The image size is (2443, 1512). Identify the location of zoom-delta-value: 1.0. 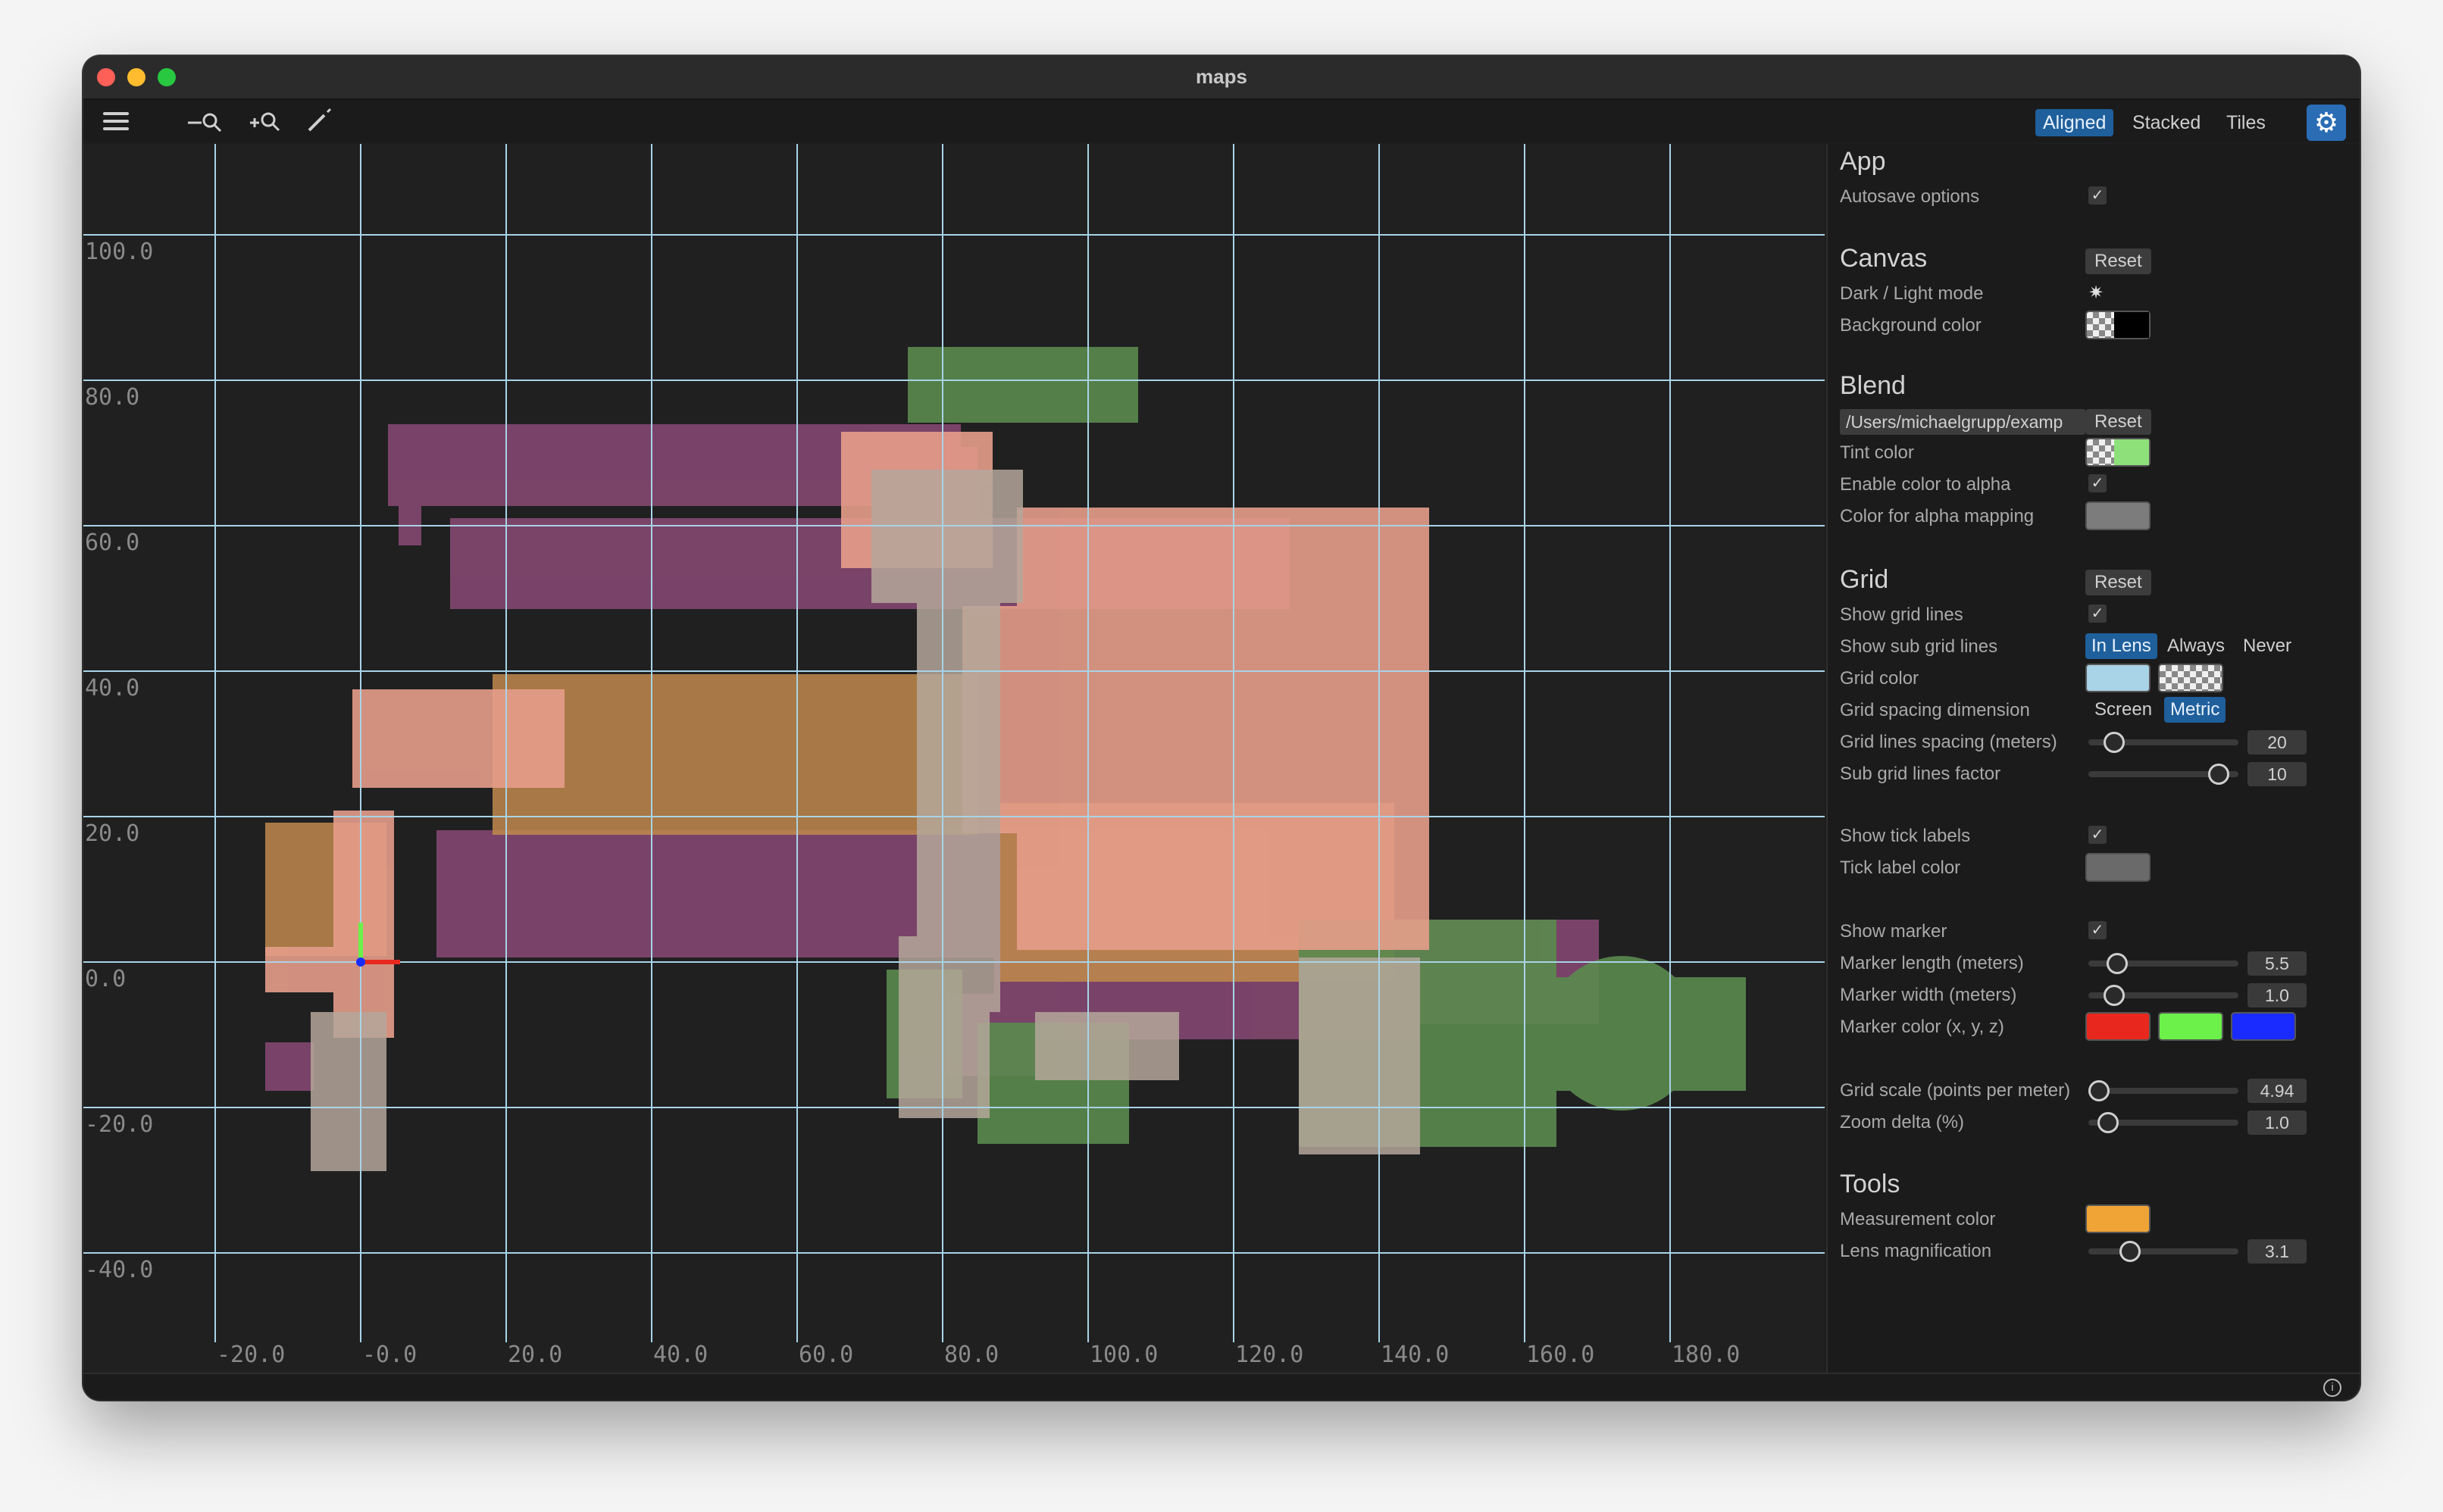
(2277, 1123).